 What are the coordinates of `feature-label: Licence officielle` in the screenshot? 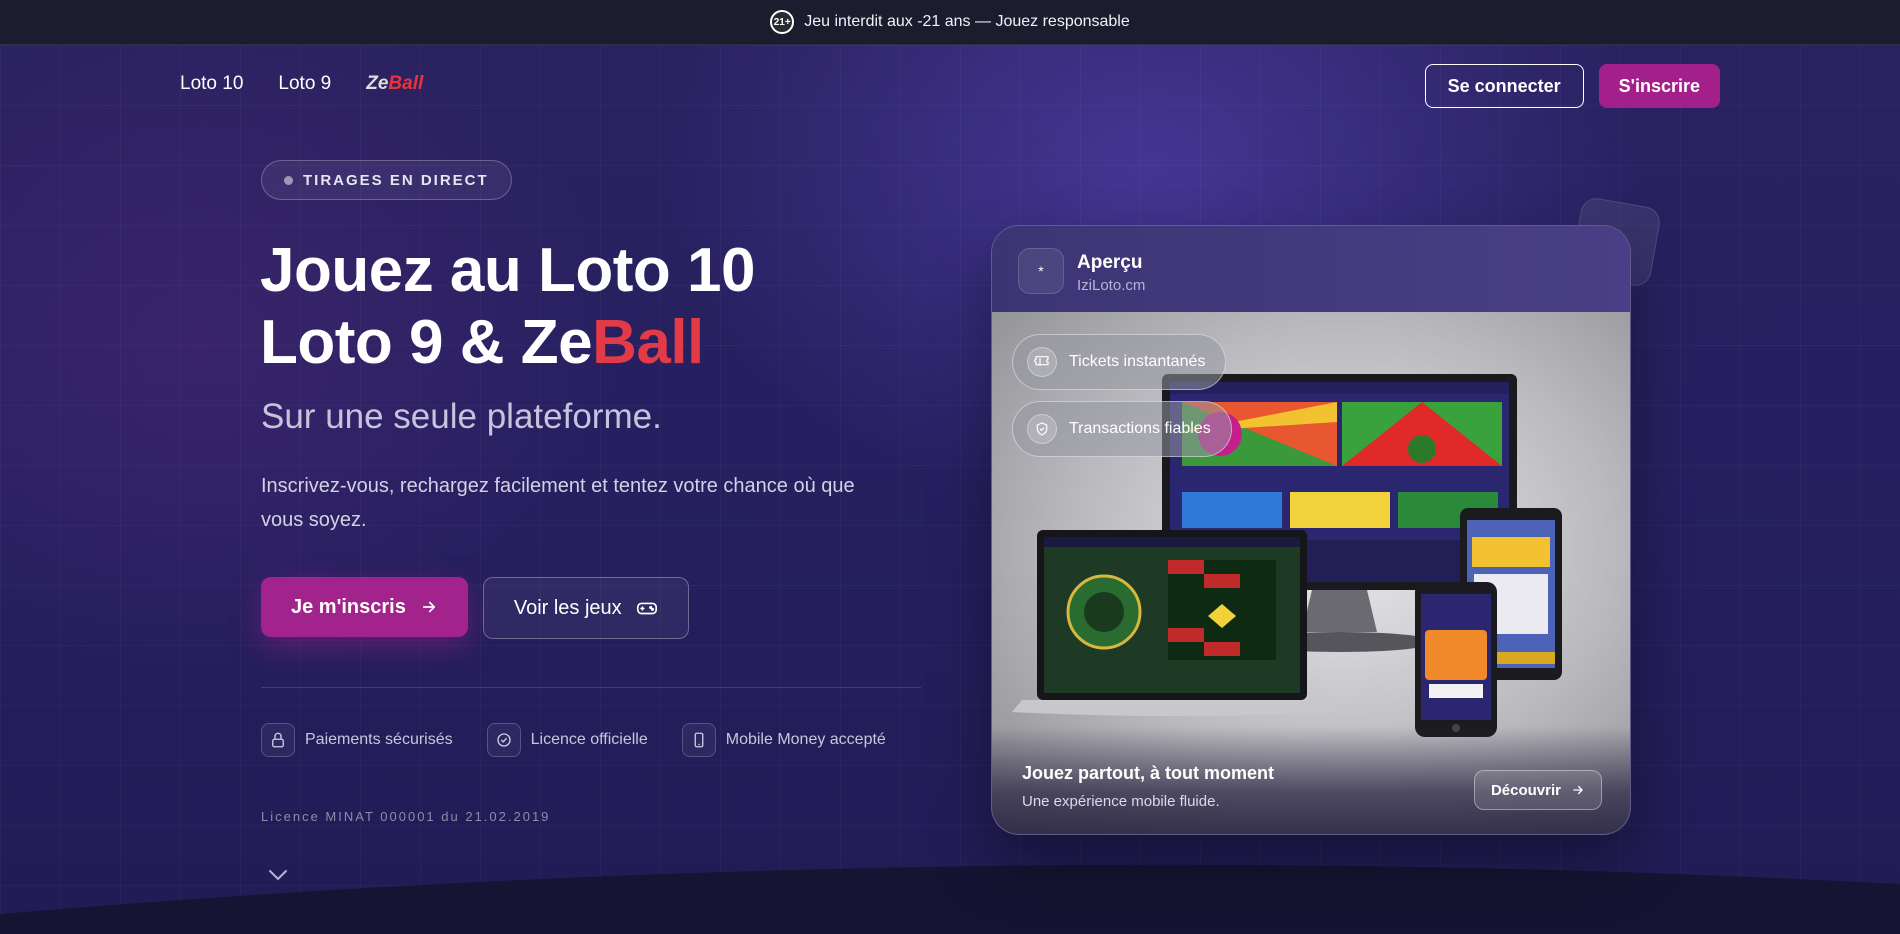 It's located at (589, 739).